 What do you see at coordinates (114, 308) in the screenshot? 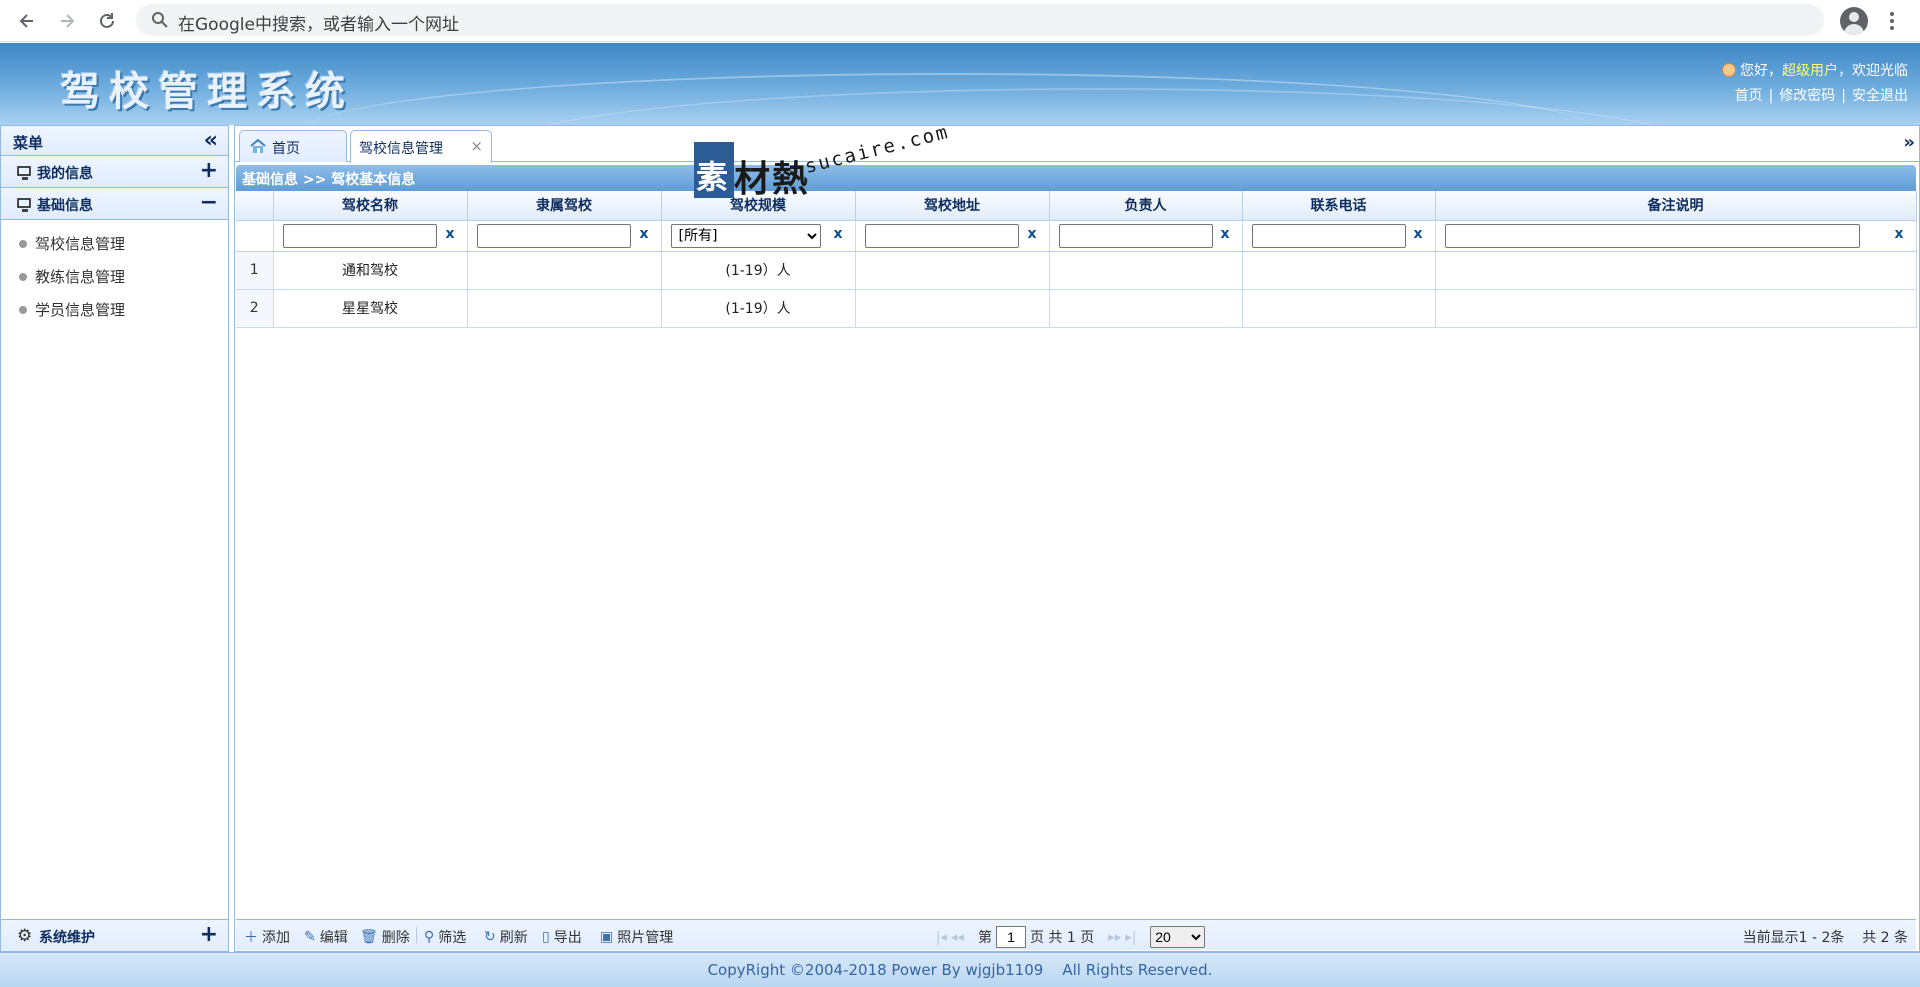
I see `sidebar-item-student-management: 学员信息管理` at bounding box center [114, 308].